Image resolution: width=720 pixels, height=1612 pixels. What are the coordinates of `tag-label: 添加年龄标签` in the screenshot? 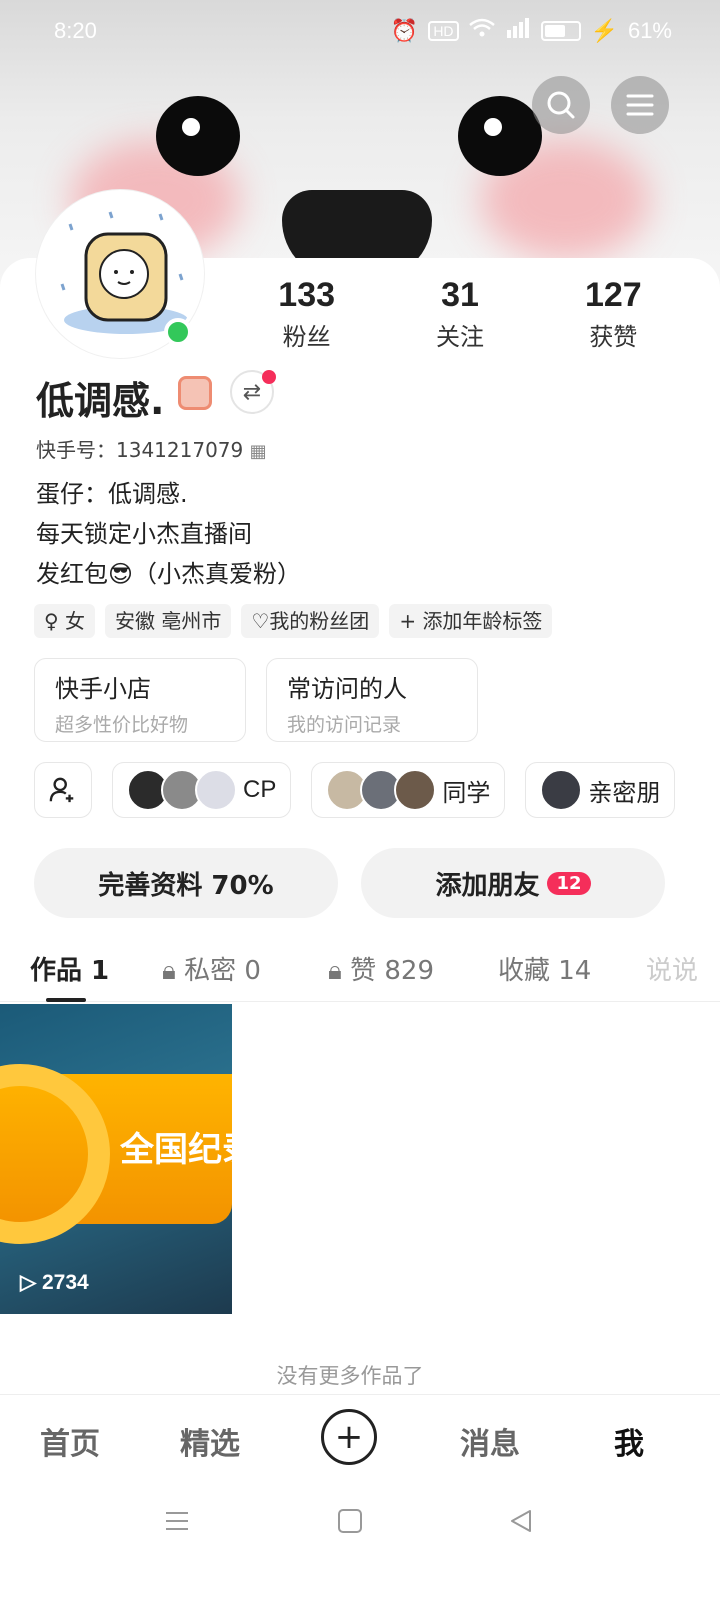 It's located at (482, 621).